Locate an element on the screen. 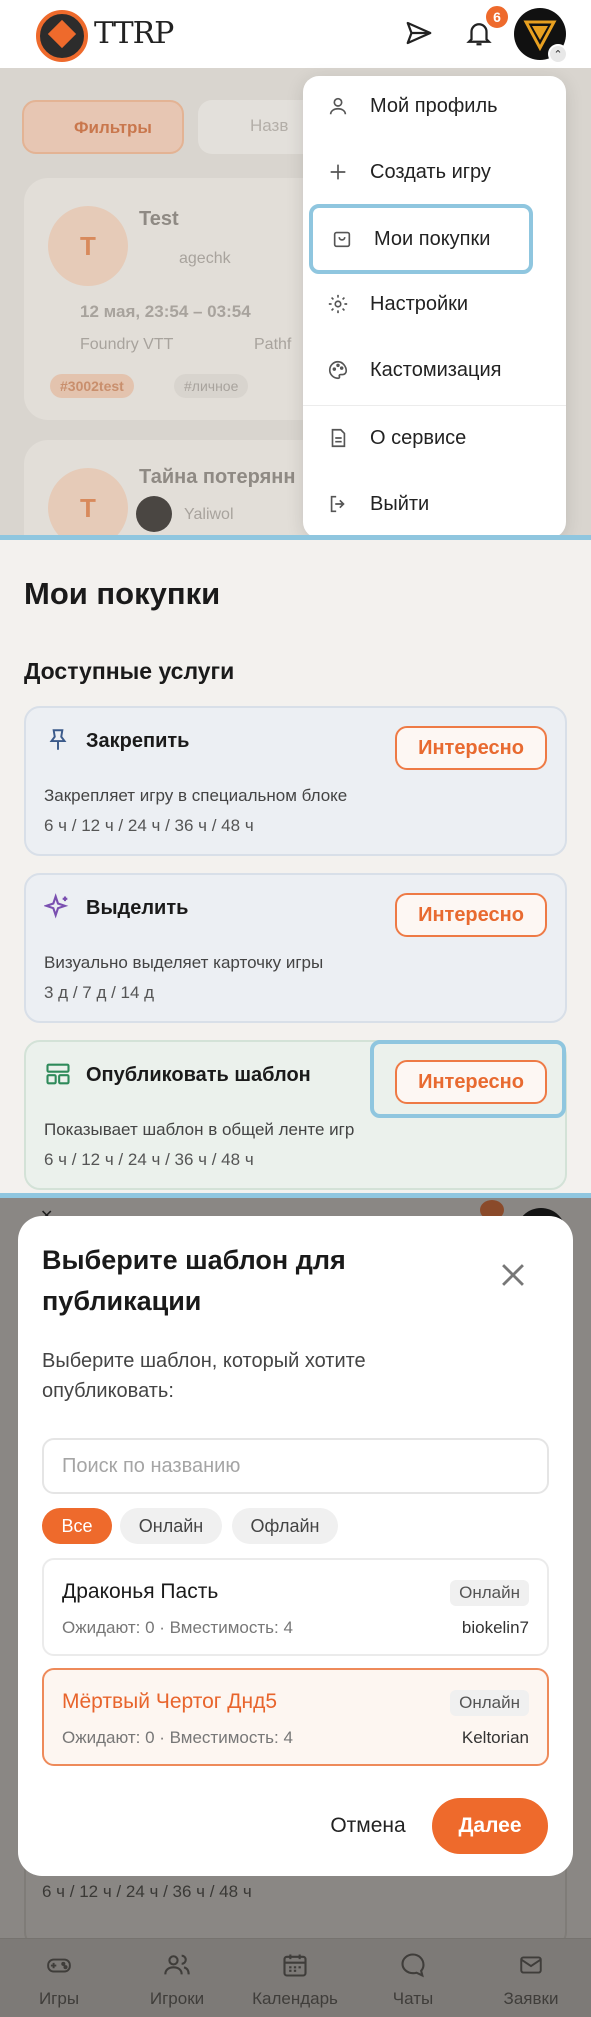 Image resolution: width=591 pixels, height=2017 pixels. pin-icon is located at coordinates (58, 740).